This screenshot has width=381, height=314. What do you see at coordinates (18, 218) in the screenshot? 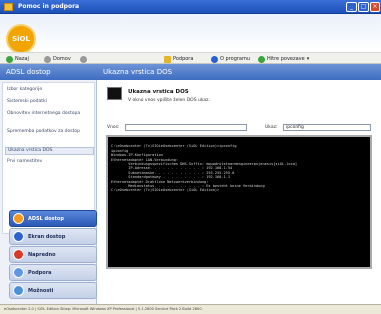
I see `adsl-icon` at bounding box center [18, 218].